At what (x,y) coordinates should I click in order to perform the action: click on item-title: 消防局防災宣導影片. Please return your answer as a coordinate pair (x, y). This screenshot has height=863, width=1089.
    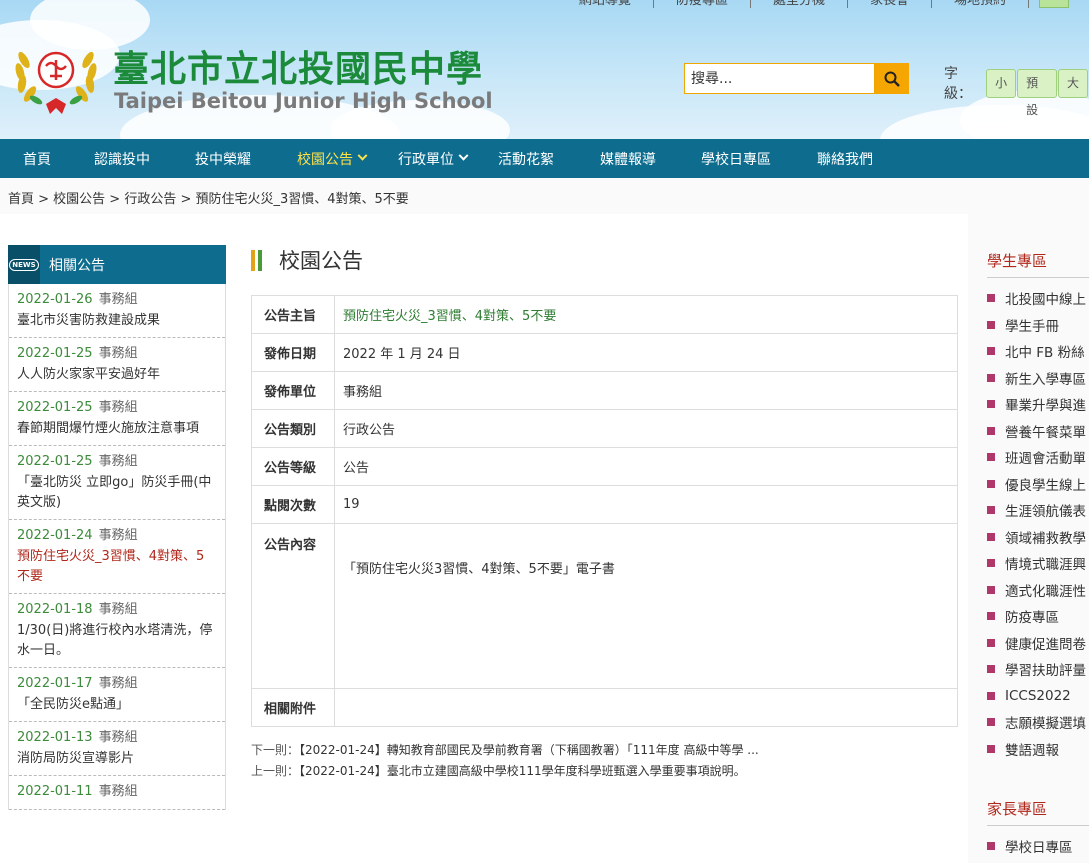
    Looking at the image, I should click on (117, 759).